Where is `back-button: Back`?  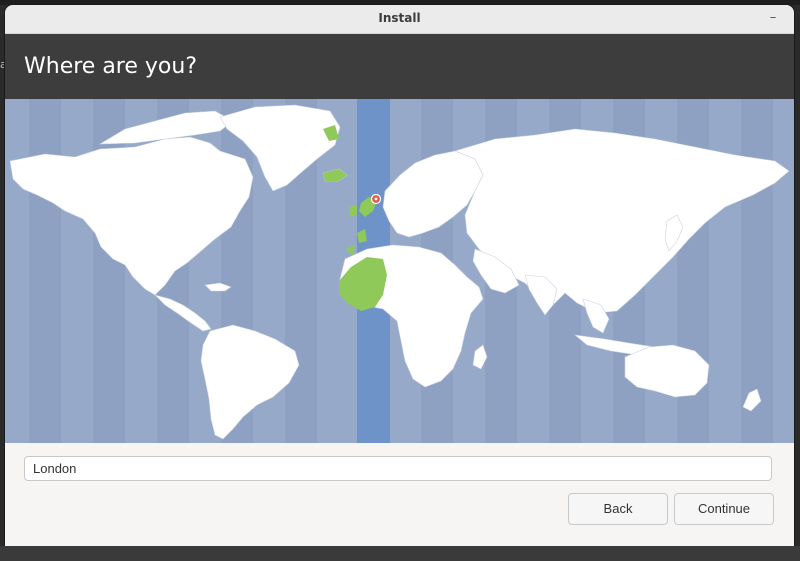
back-button: Back is located at coordinates (618, 509).